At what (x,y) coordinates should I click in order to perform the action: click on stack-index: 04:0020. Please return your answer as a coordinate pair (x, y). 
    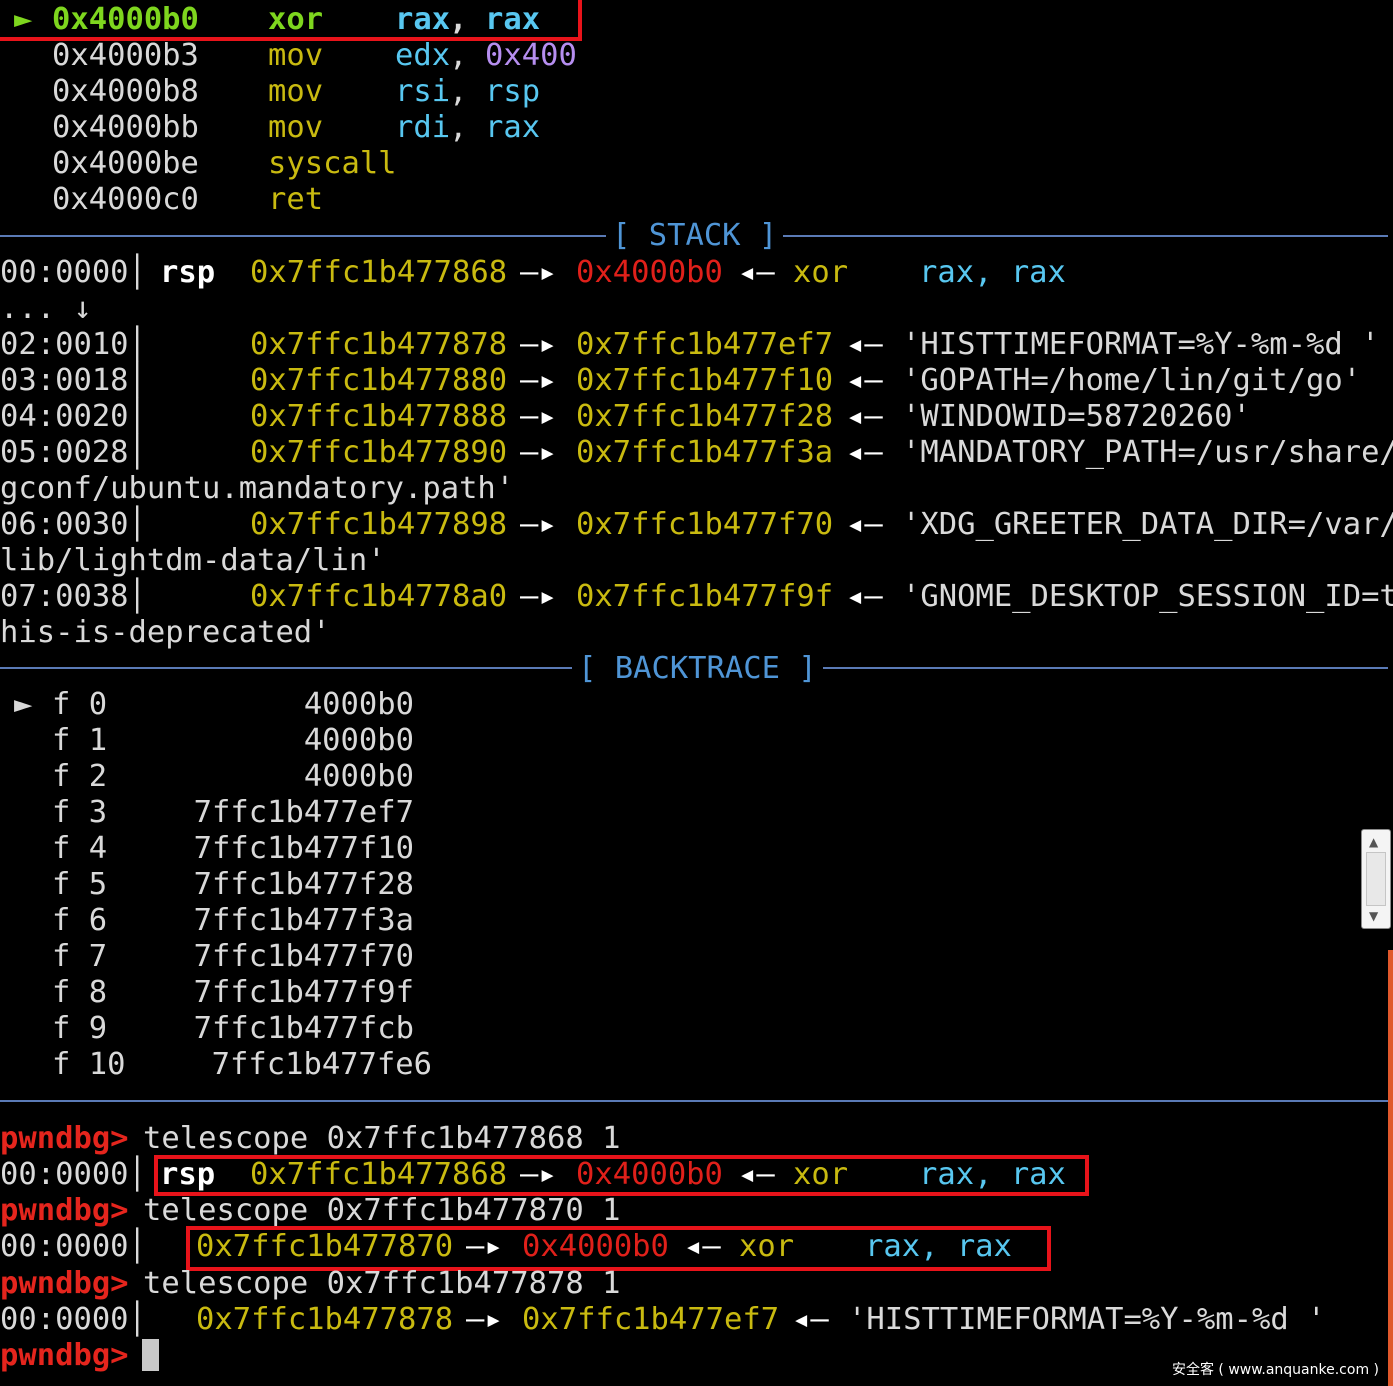
    Looking at the image, I should click on (64, 416).